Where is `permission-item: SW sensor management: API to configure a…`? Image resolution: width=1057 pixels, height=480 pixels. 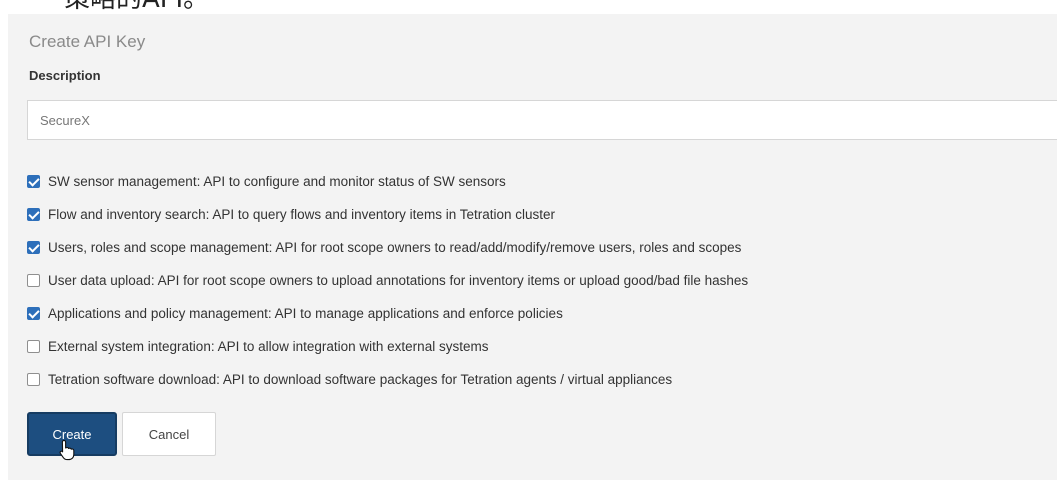
permission-item: SW sensor management: API to configure a… is located at coordinates (387, 181).